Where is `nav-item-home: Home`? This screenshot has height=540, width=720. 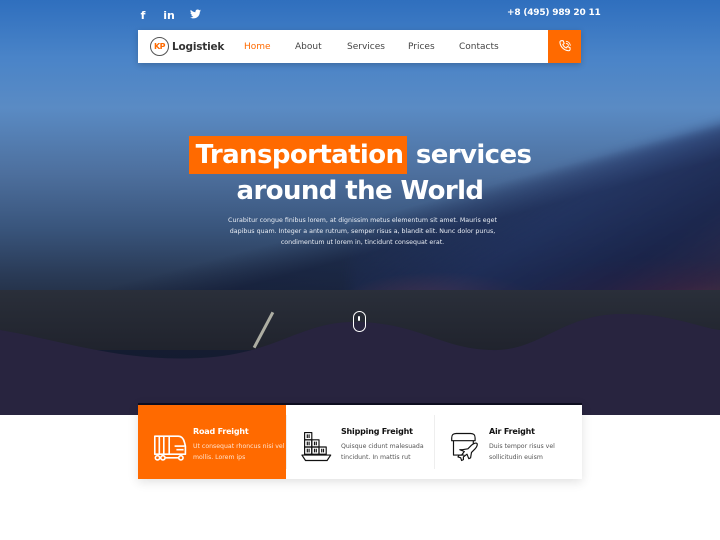
nav-item-home: Home is located at coordinates (269, 47).